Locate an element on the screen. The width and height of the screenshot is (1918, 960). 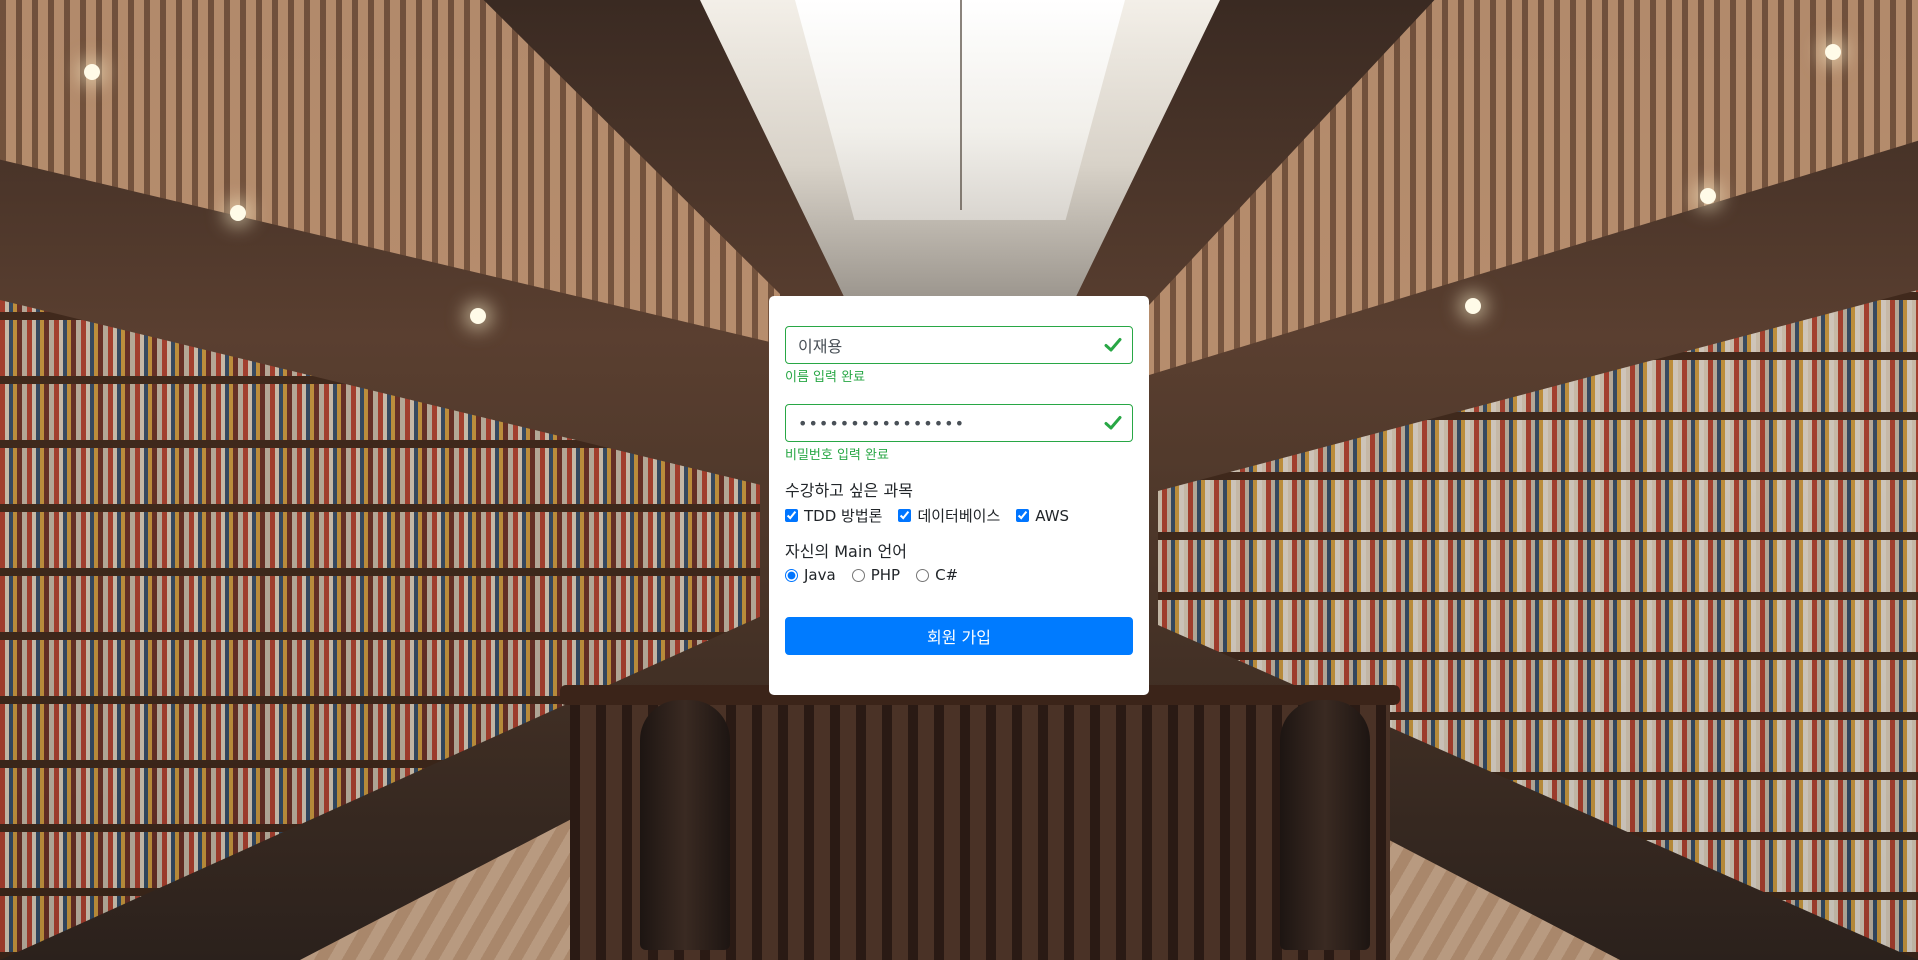
courses-label: 수강하고 싶은 과목 is located at coordinates (849, 490).